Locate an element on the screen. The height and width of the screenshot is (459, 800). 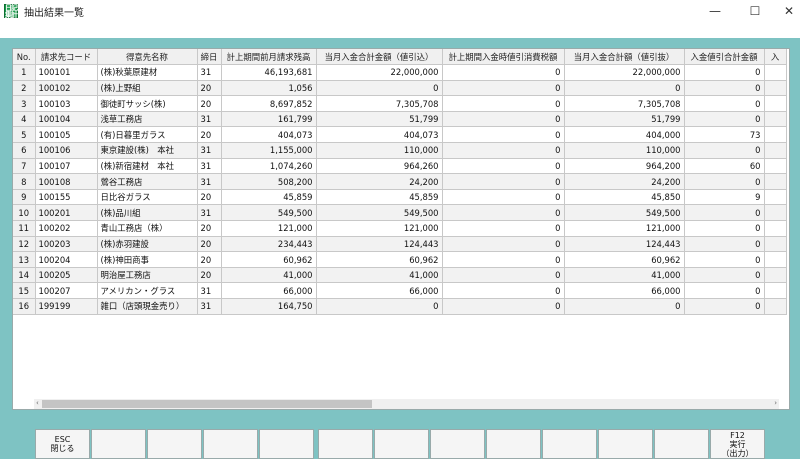
table-row: 16 199199 雑口（店頭現金売り） 31 164,750 0 0 0 0 is located at coordinates (400, 306).